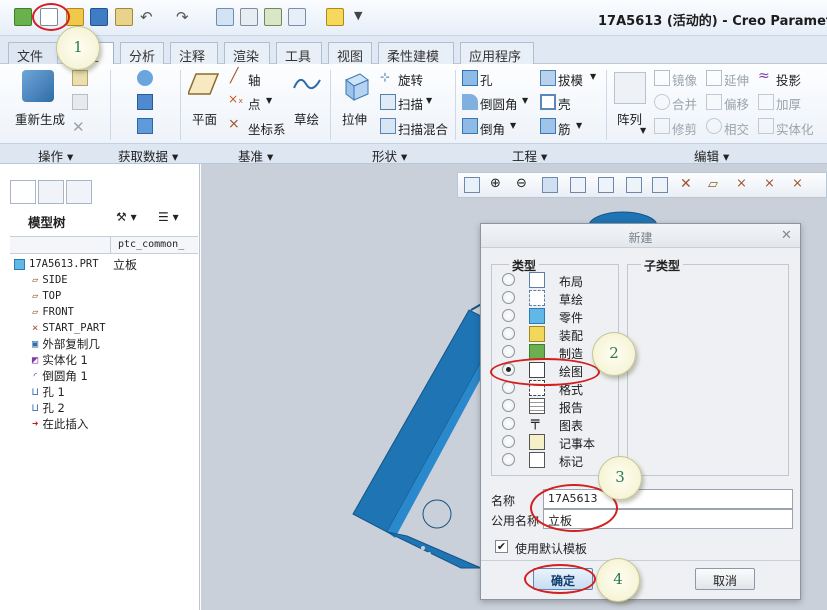 The height and width of the screenshot is (610, 827). What do you see at coordinates (40, 118) in the screenshot?
I see `regenerate-label: 重新生成` at bounding box center [40, 118].